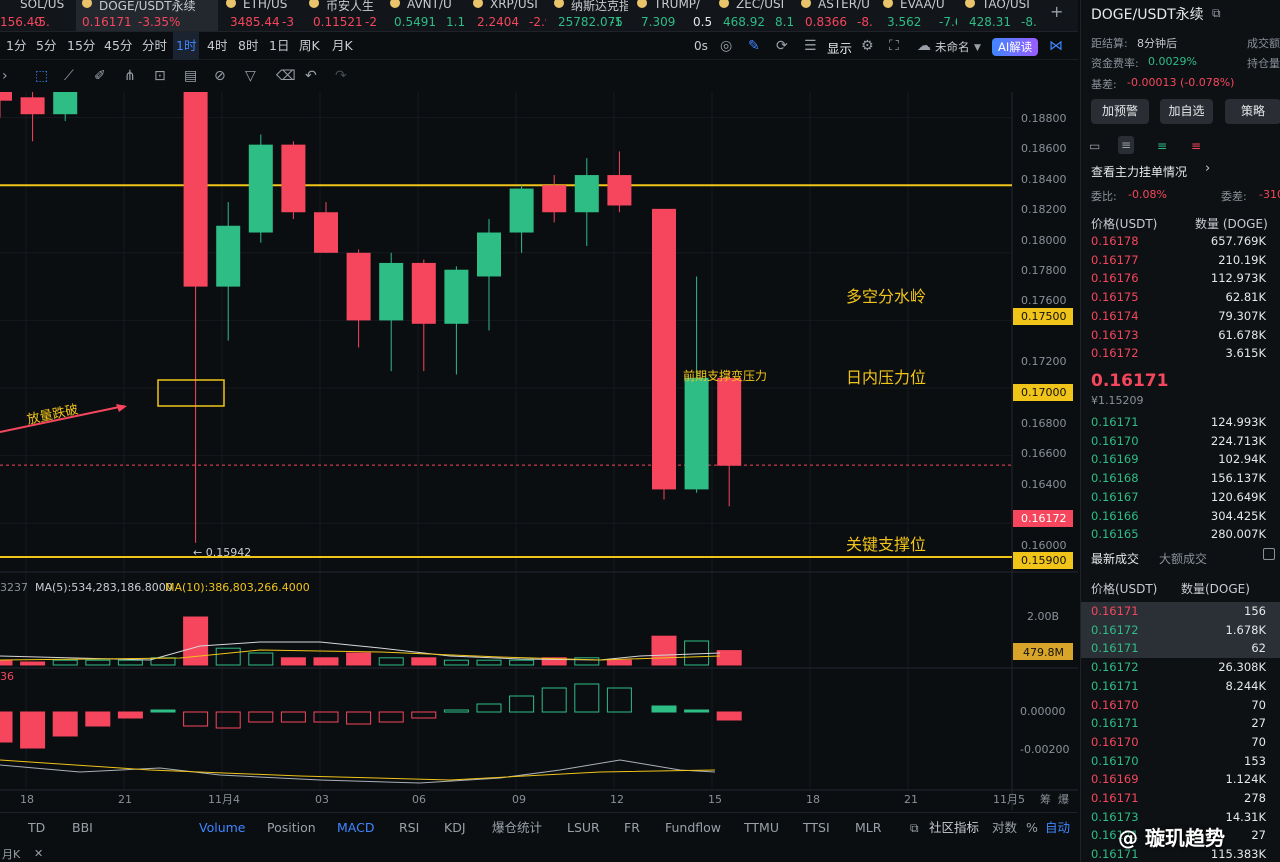 The image size is (1280, 862). I want to click on ticker-tab: 纳斯达克指数25782.075-1, so click(588, 15).